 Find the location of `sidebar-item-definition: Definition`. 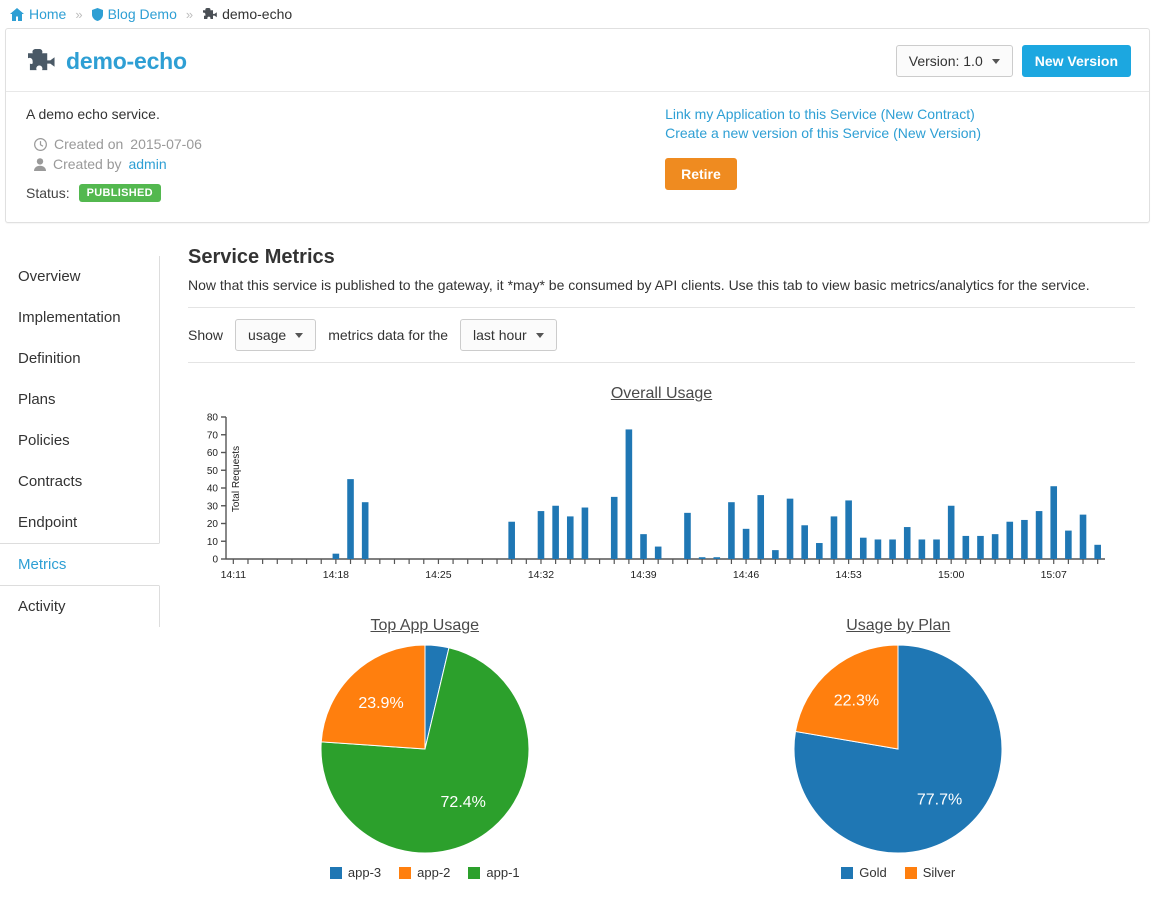

sidebar-item-definition: Definition is located at coordinates (80, 358).